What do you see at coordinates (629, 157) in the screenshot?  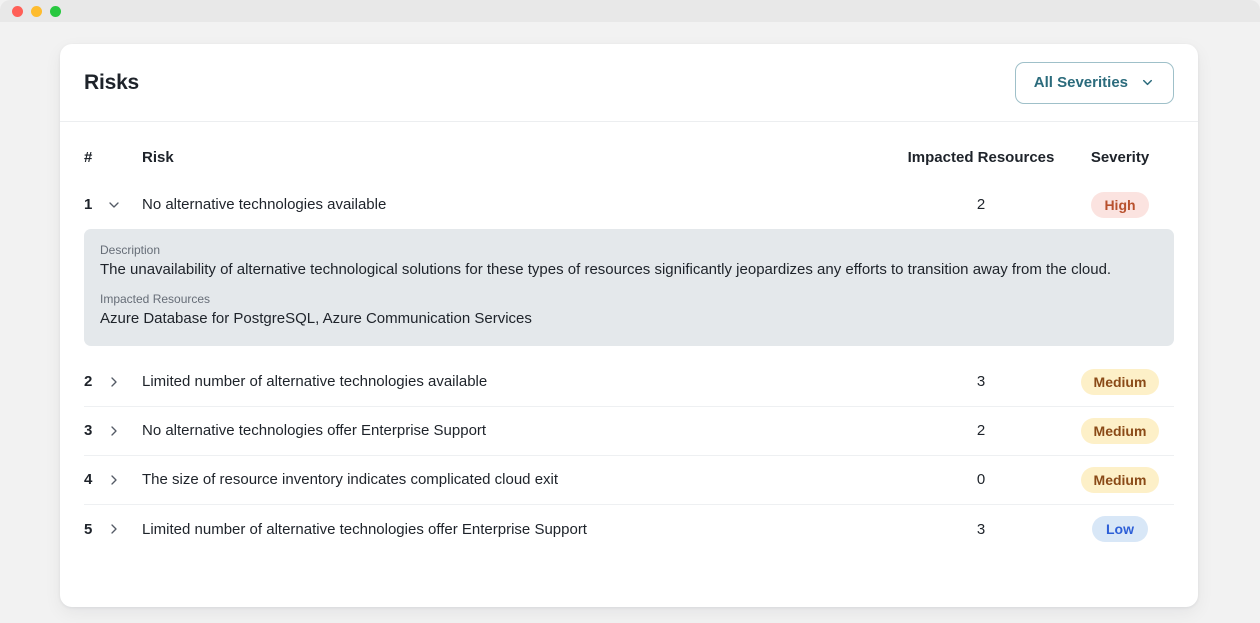 I see `table-header-row: # Risk Impacted Resources Severity` at bounding box center [629, 157].